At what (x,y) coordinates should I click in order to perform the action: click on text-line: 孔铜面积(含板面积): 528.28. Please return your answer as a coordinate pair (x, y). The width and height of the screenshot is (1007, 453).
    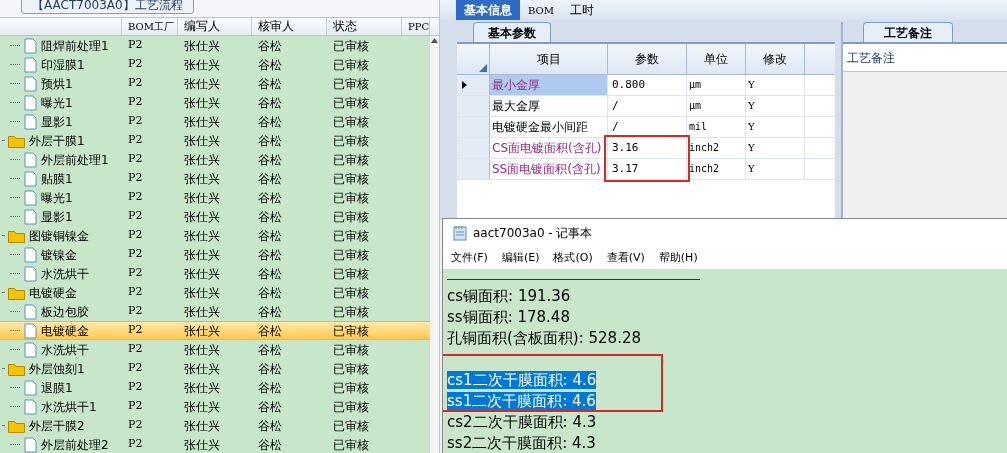
    Looking at the image, I should click on (544, 338).